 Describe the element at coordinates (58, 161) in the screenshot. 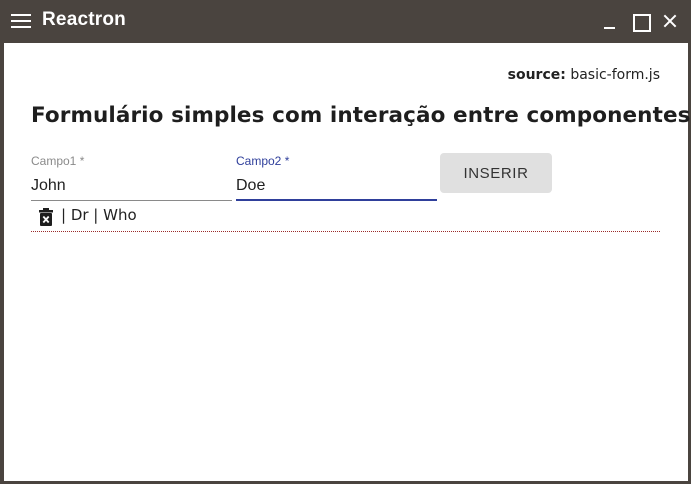

I see `campo1-label: Campo1 *` at that location.